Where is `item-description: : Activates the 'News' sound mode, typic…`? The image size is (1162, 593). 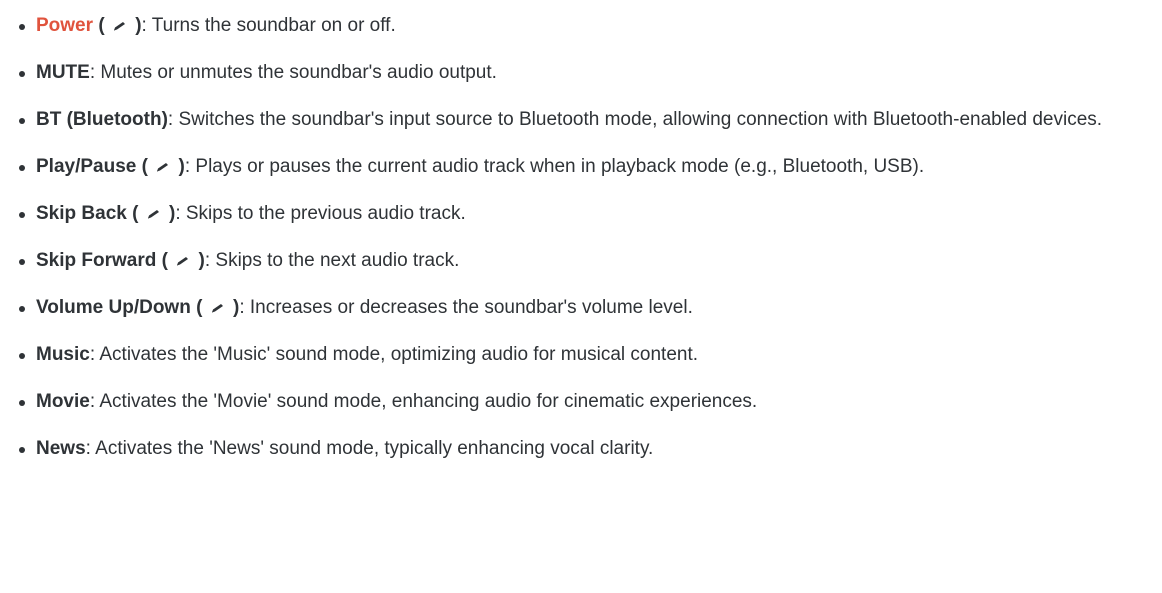
item-description: : Activates the 'News' sound mode, typic… is located at coordinates (369, 448).